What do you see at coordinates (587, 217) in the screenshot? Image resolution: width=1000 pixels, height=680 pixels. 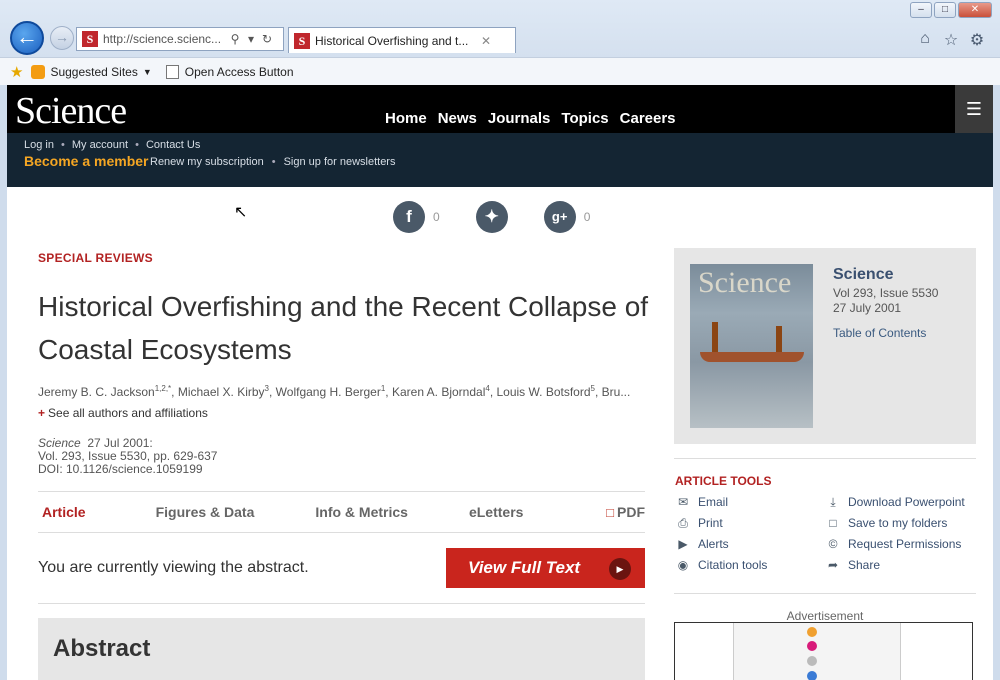 I see `google-plus-count: 0` at bounding box center [587, 217].